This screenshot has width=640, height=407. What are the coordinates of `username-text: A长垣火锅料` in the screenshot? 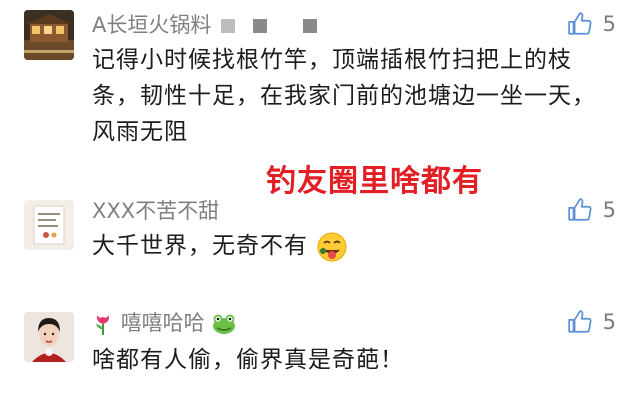 It's located at (152, 25).